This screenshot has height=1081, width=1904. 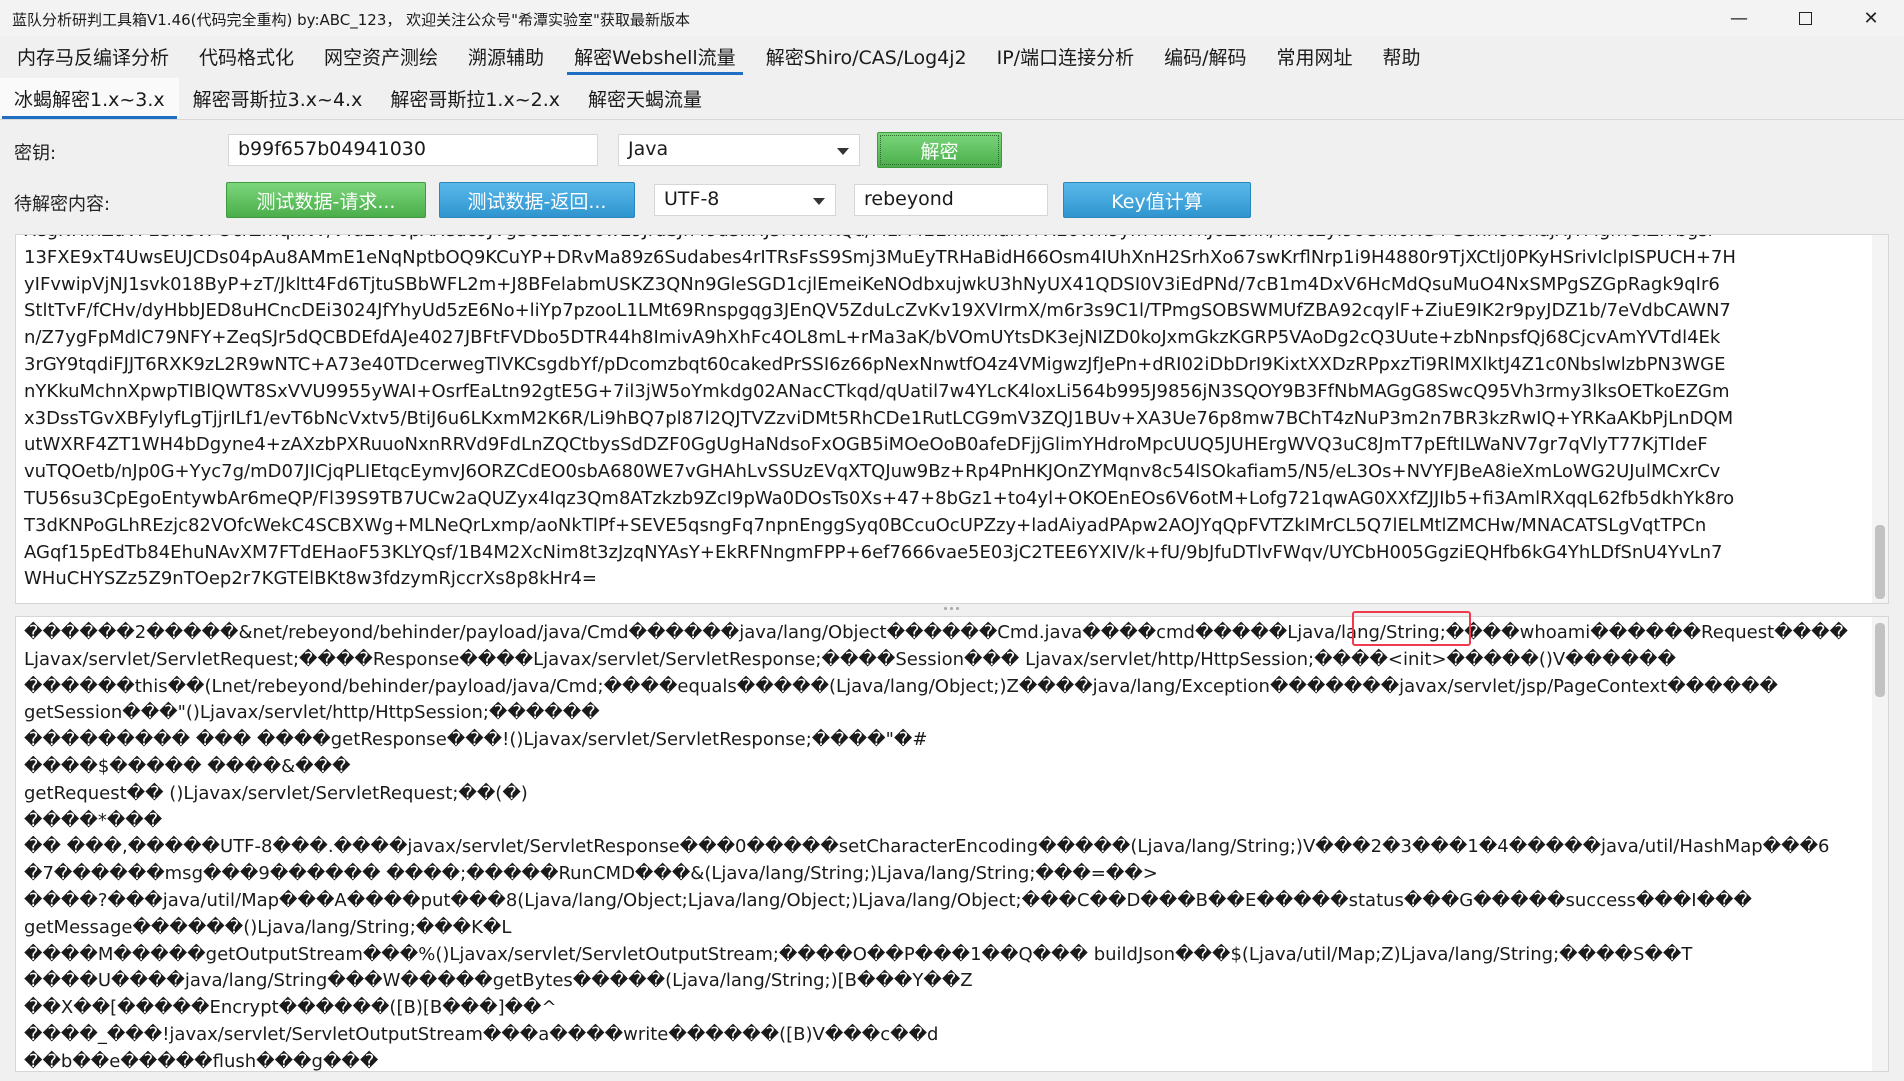 What do you see at coordinates (93, 56) in the screenshot?
I see `tab-memshell-decompile: 内存马反编译分析` at bounding box center [93, 56].